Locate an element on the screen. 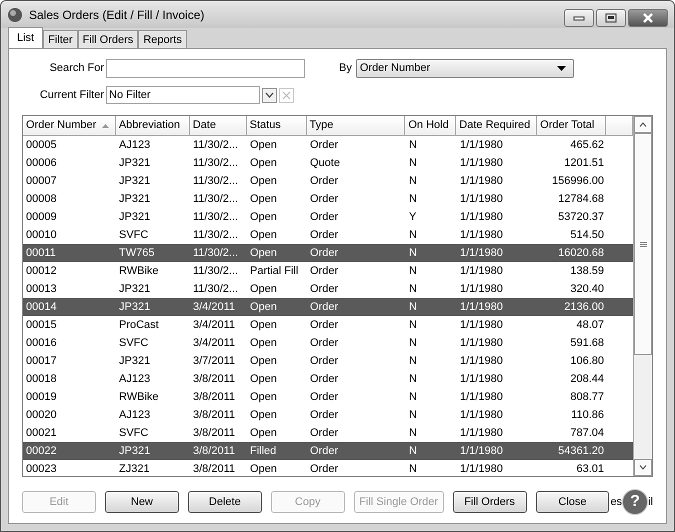 The width and height of the screenshot is (675, 532). table-row: 00022 JP321 3/8/2011 Filled Order N 1/1/1980 54361.20 is located at coordinates (328, 451).